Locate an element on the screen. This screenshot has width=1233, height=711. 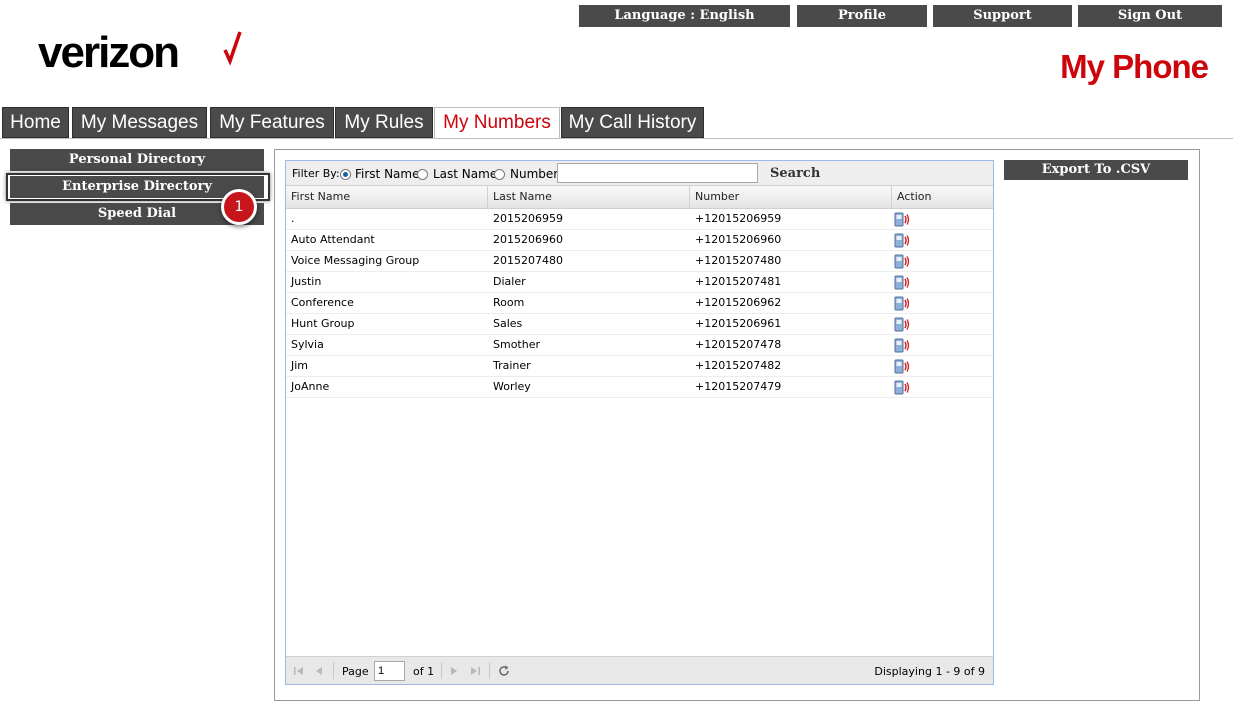
cell-first: Auto Attendant is located at coordinates (333, 239).